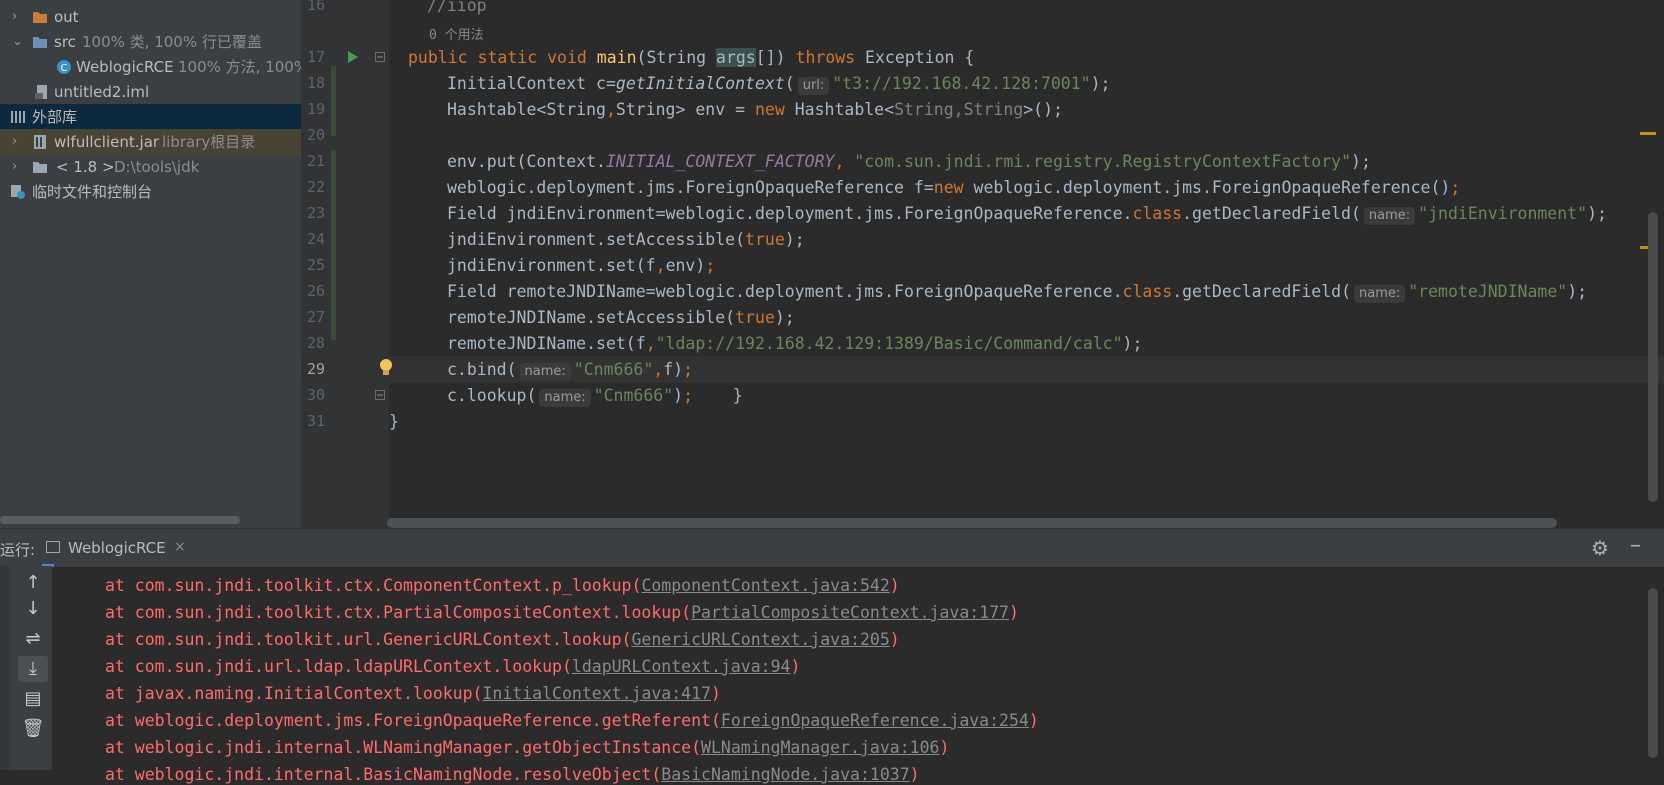 The height and width of the screenshot is (785, 1664). Describe the element at coordinates (621, 317) in the screenshot. I see `code-text: remoteJNDIName.setAccessible(true);` at that location.